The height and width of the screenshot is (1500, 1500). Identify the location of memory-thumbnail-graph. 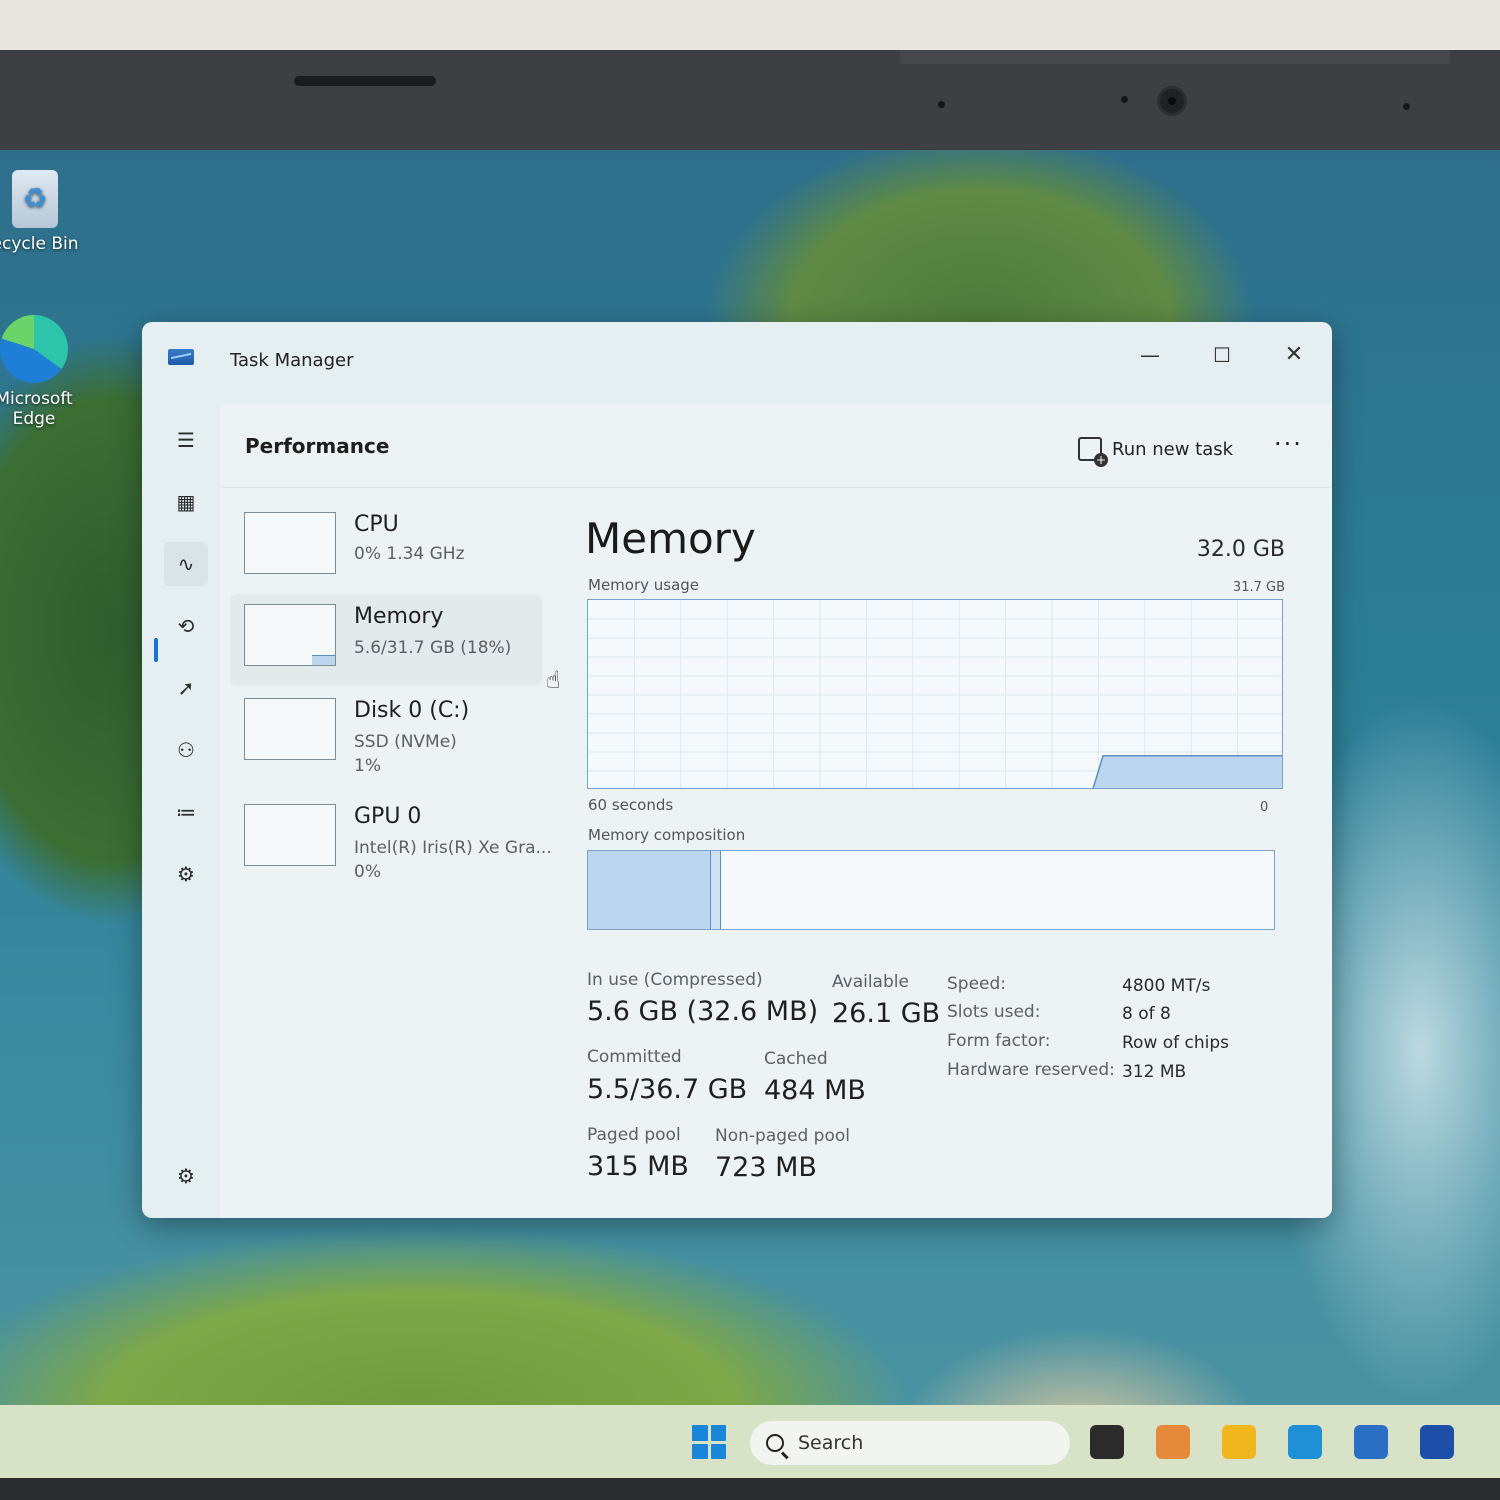
(290, 635).